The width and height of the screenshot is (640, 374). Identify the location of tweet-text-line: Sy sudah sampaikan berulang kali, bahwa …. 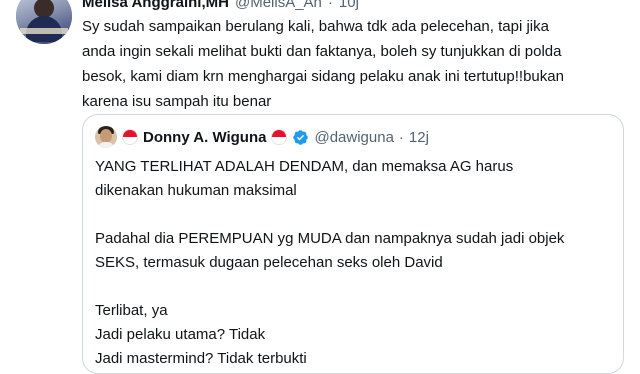
(315, 26).